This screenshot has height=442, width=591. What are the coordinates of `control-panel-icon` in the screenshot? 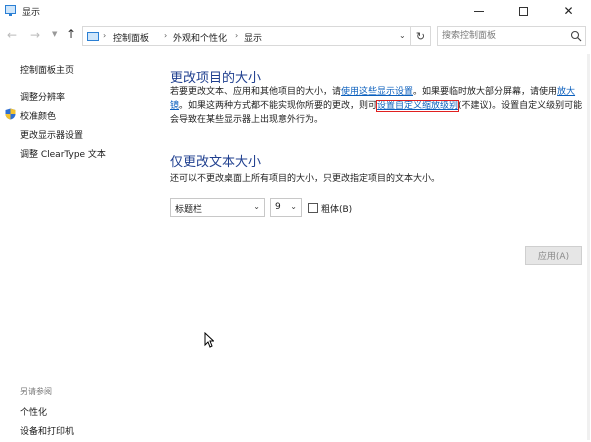 It's located at (93, 36).